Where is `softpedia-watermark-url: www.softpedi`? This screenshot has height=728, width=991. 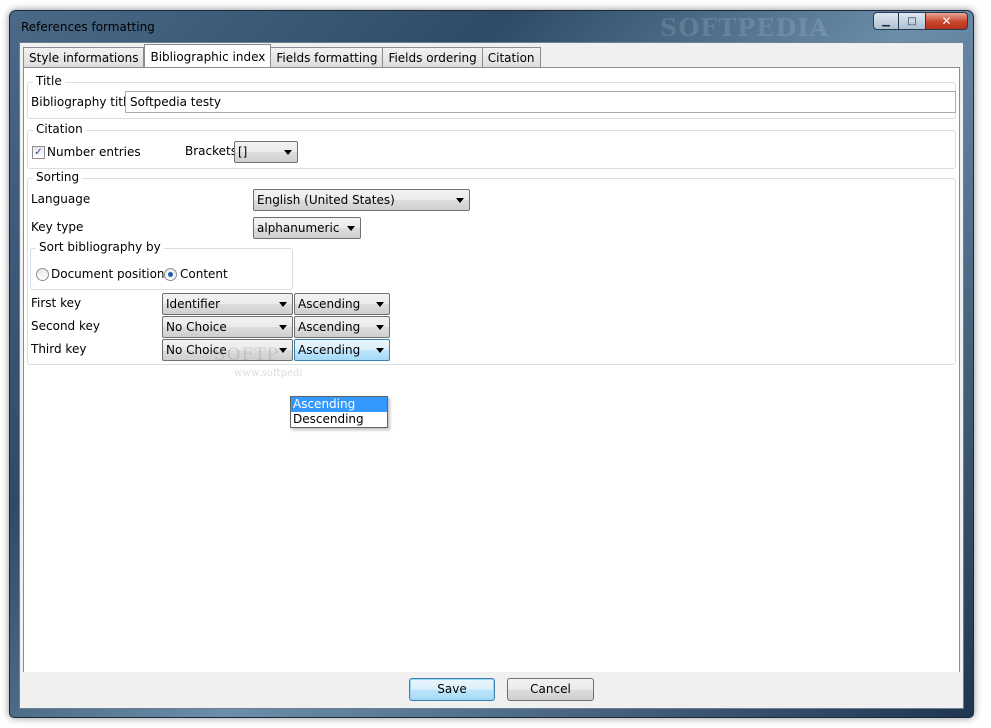 softpedia-watermark-url: www.softpedi is located at coordinates (268, 373).